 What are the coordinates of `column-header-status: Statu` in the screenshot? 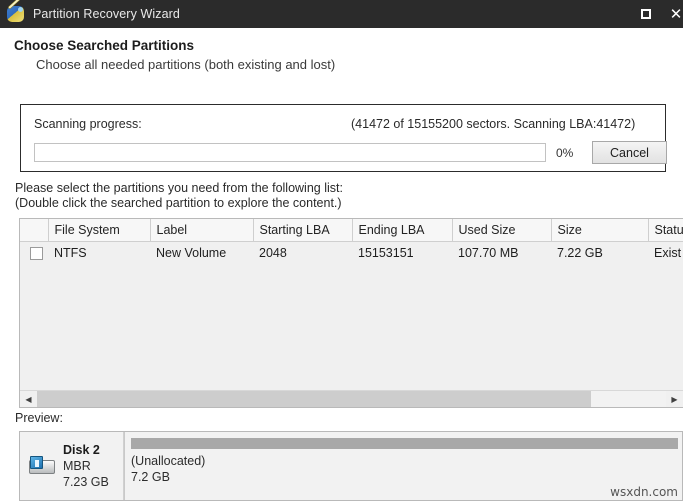 It's located at (665, 230).